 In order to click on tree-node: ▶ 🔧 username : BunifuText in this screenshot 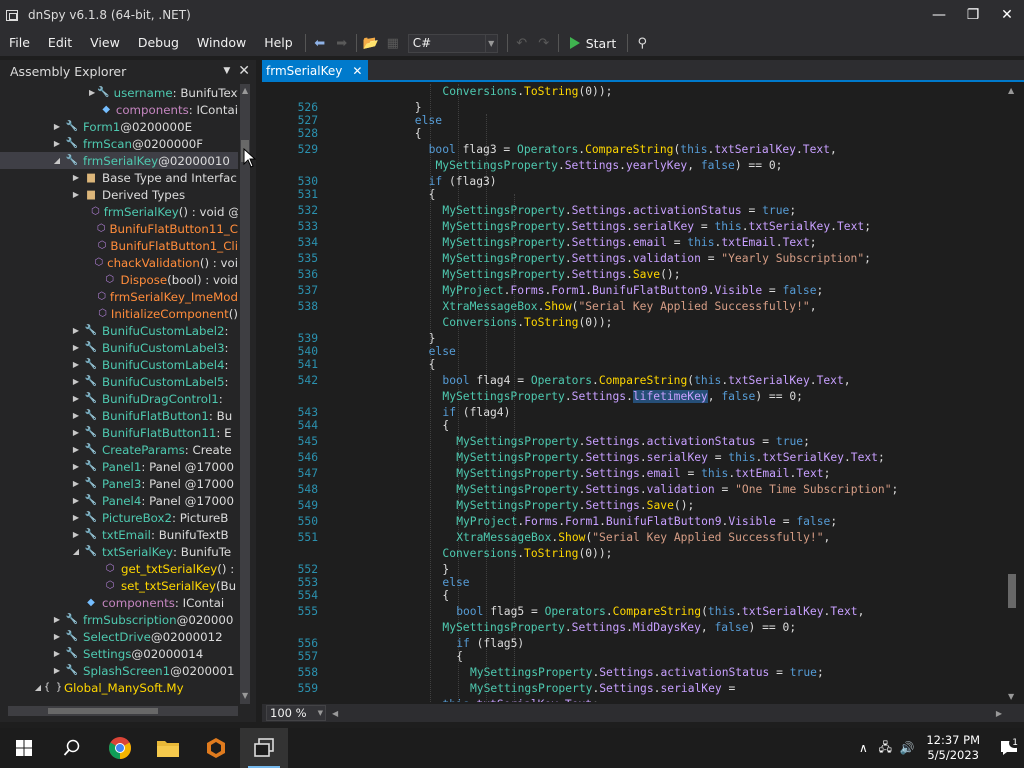, I will do `click(119, 92)`.